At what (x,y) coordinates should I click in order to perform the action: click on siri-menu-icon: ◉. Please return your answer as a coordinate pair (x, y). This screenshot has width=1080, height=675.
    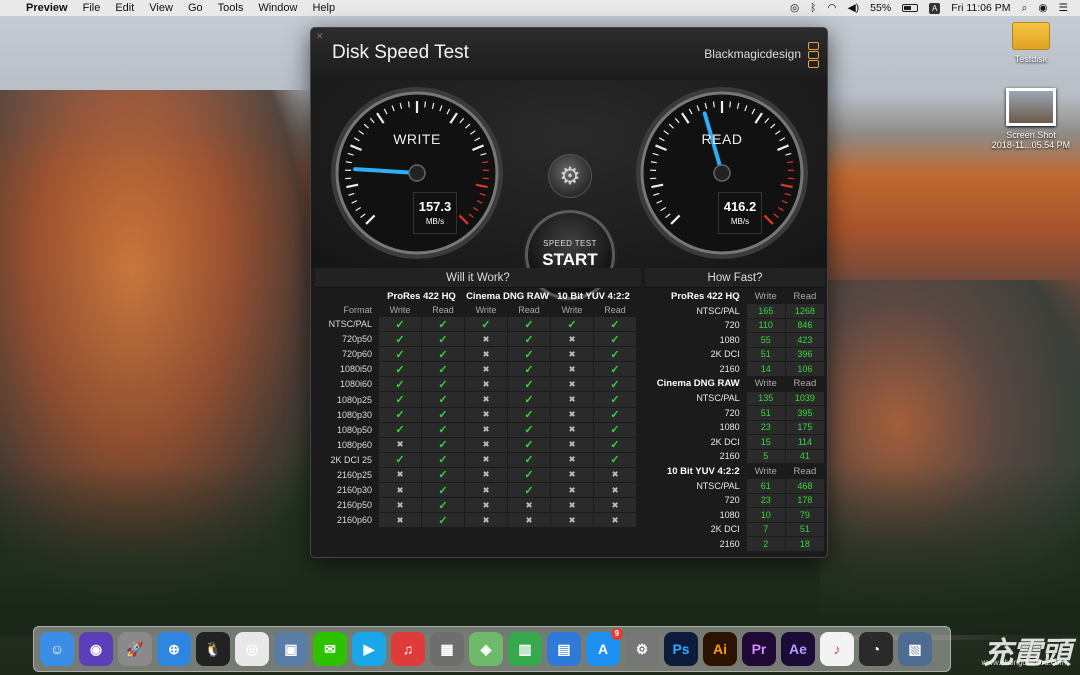
    Looking at the image, I should click on (1042, 8).